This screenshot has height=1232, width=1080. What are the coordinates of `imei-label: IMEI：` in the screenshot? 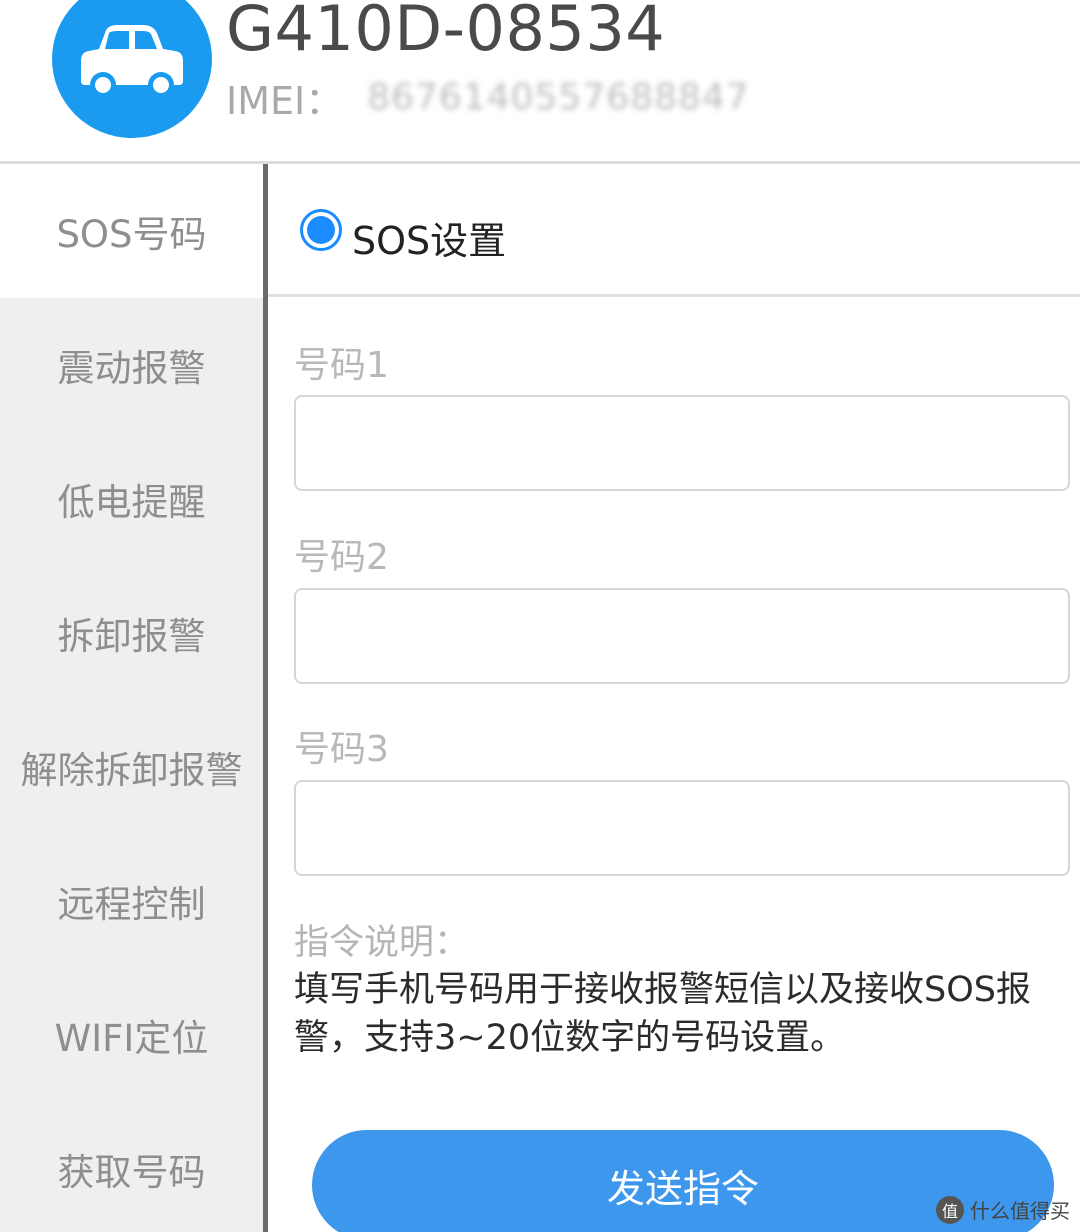 It's located at (285, 101).